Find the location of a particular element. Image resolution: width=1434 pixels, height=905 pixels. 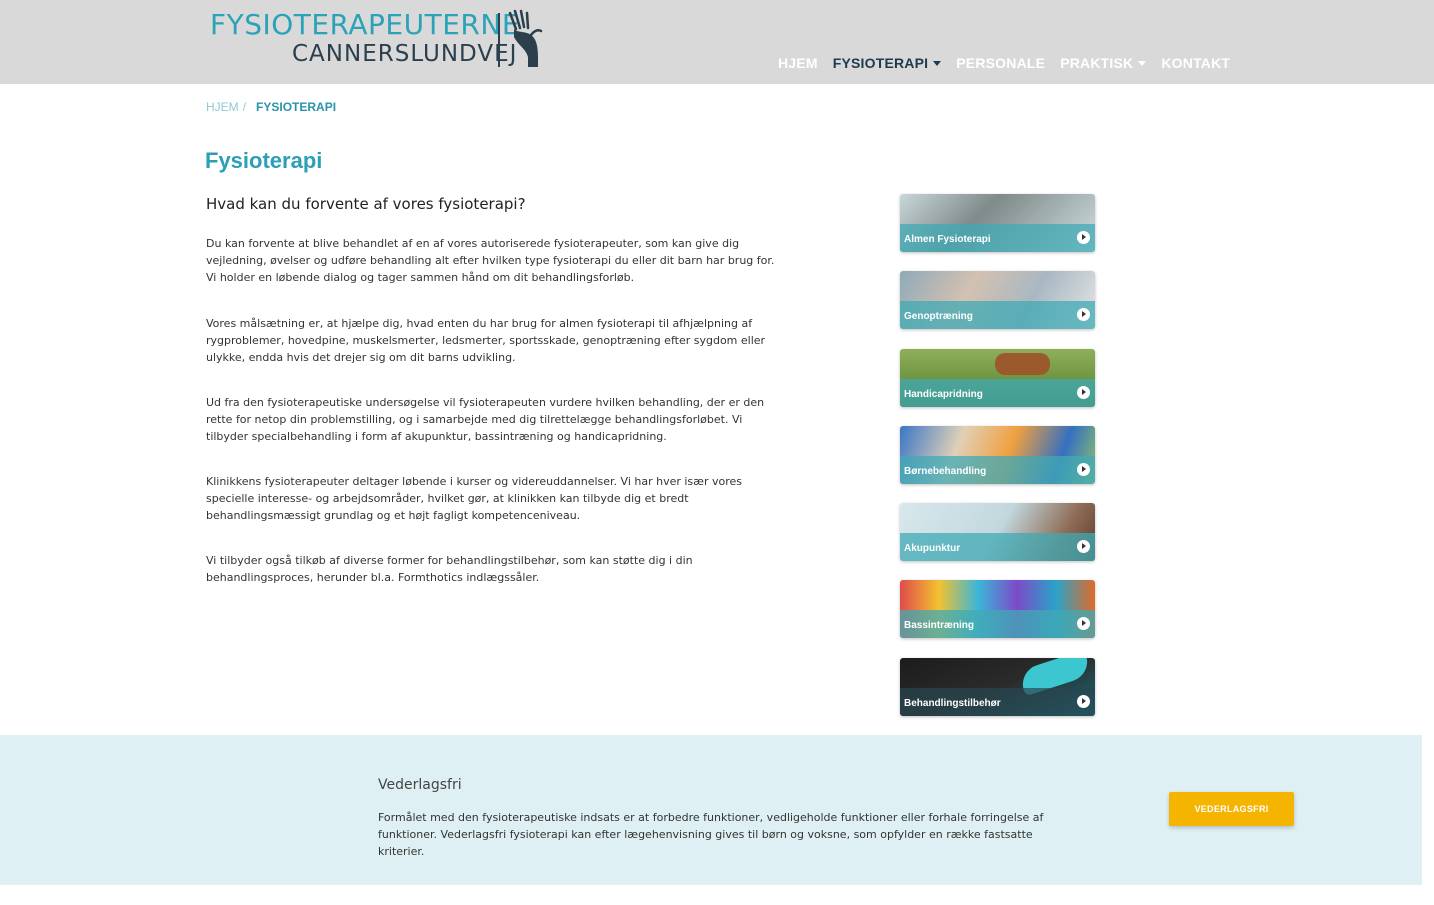

card-label: Behandlingstilbehør is located at coordinates (952, 703).